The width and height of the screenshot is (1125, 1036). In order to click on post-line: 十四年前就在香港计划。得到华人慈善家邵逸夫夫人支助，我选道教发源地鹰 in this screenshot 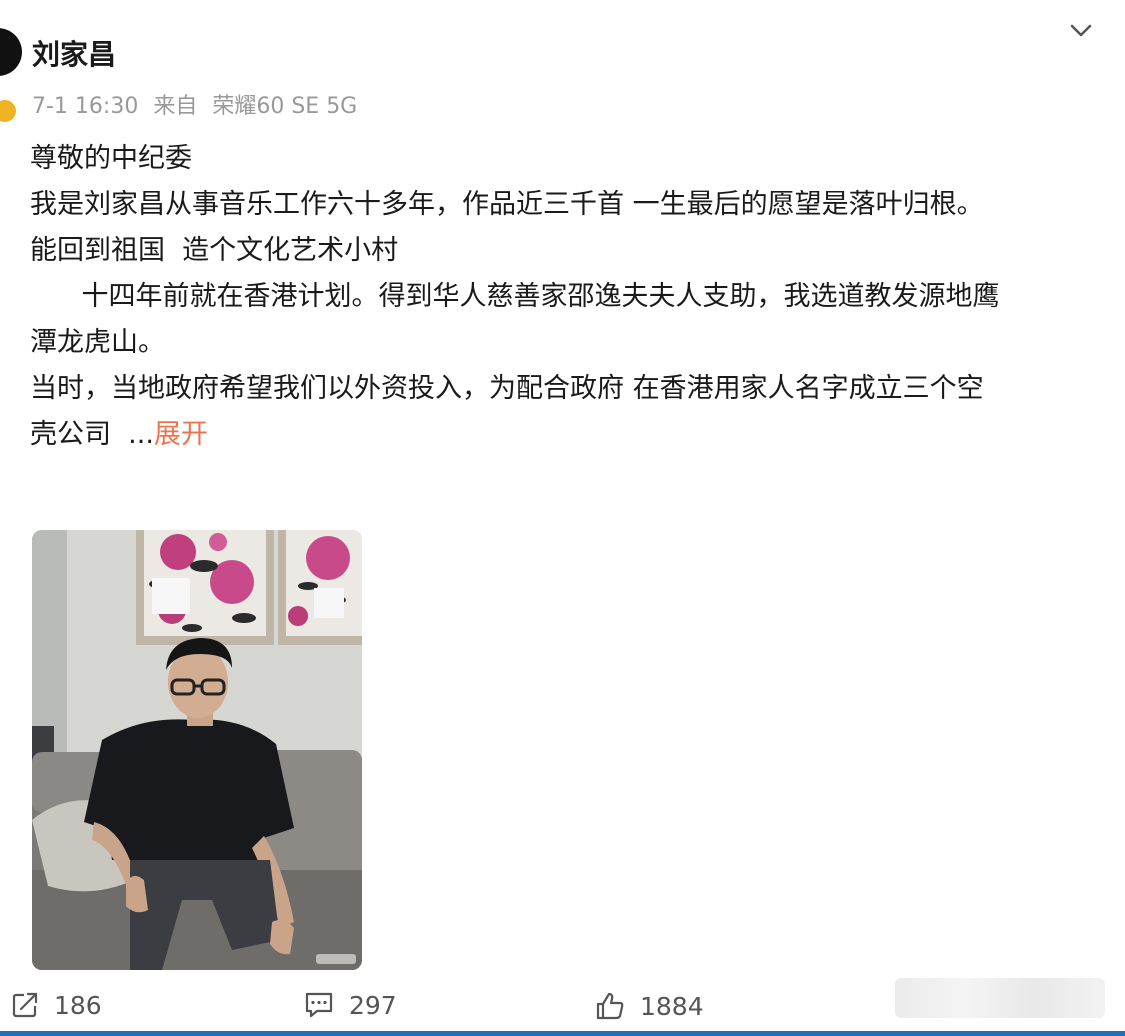, I will do `click(515, 296)`.